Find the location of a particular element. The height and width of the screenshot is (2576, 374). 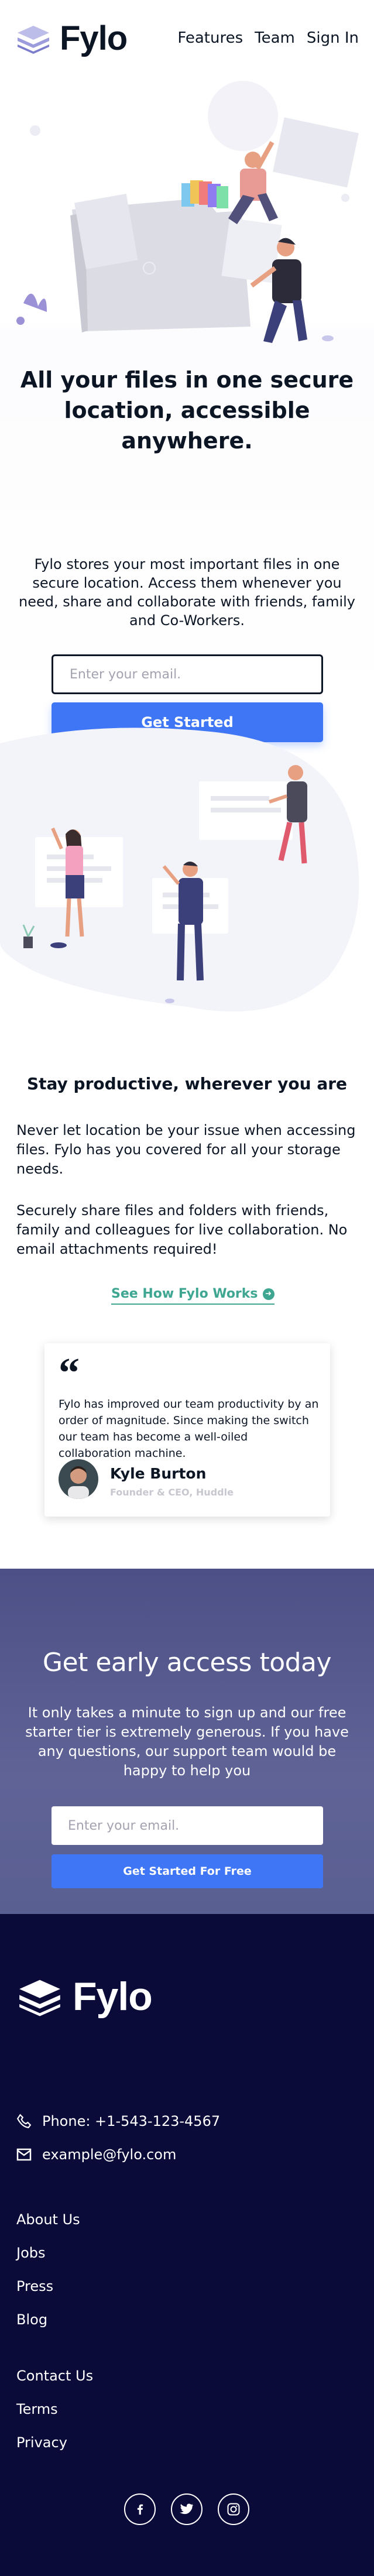

footer-logo-text: Fylo is located at coordinates (113, 1997).